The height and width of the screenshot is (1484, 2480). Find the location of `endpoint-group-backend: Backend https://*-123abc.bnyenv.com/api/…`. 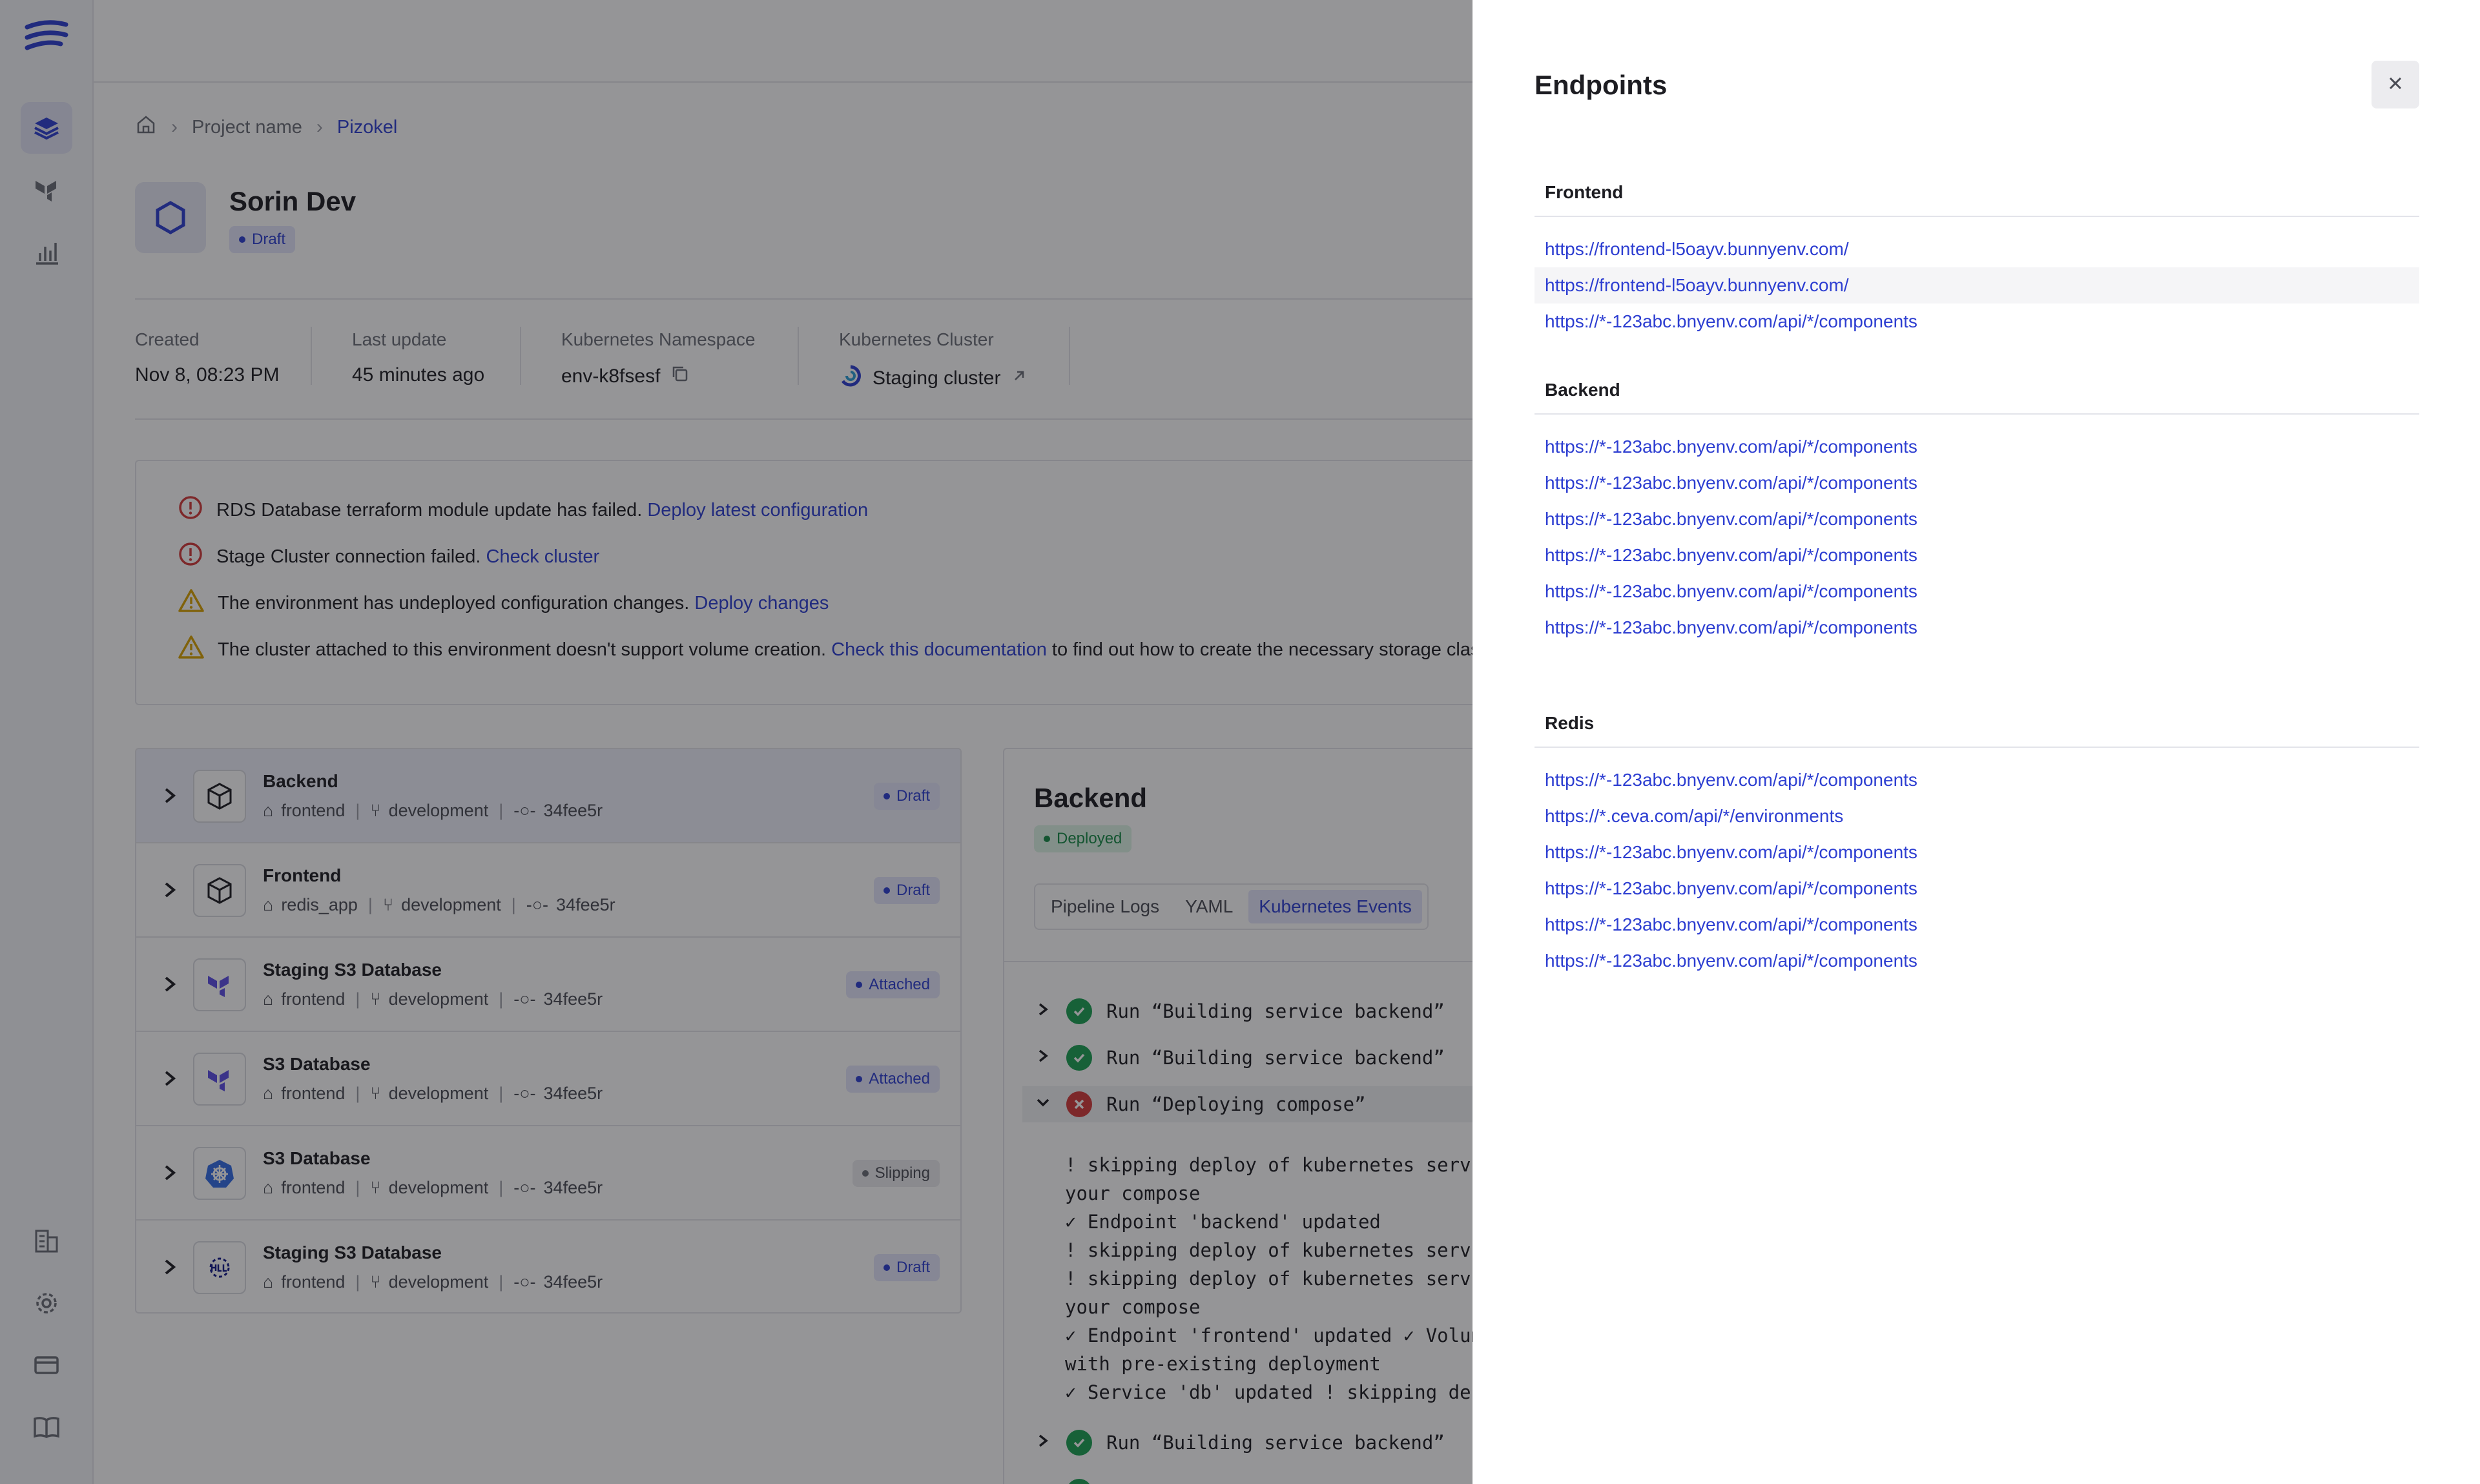

endpoint-group-backend: Backend https://*-123abc.bnyenv.com/api/… is located at coordinates (1977, 513).